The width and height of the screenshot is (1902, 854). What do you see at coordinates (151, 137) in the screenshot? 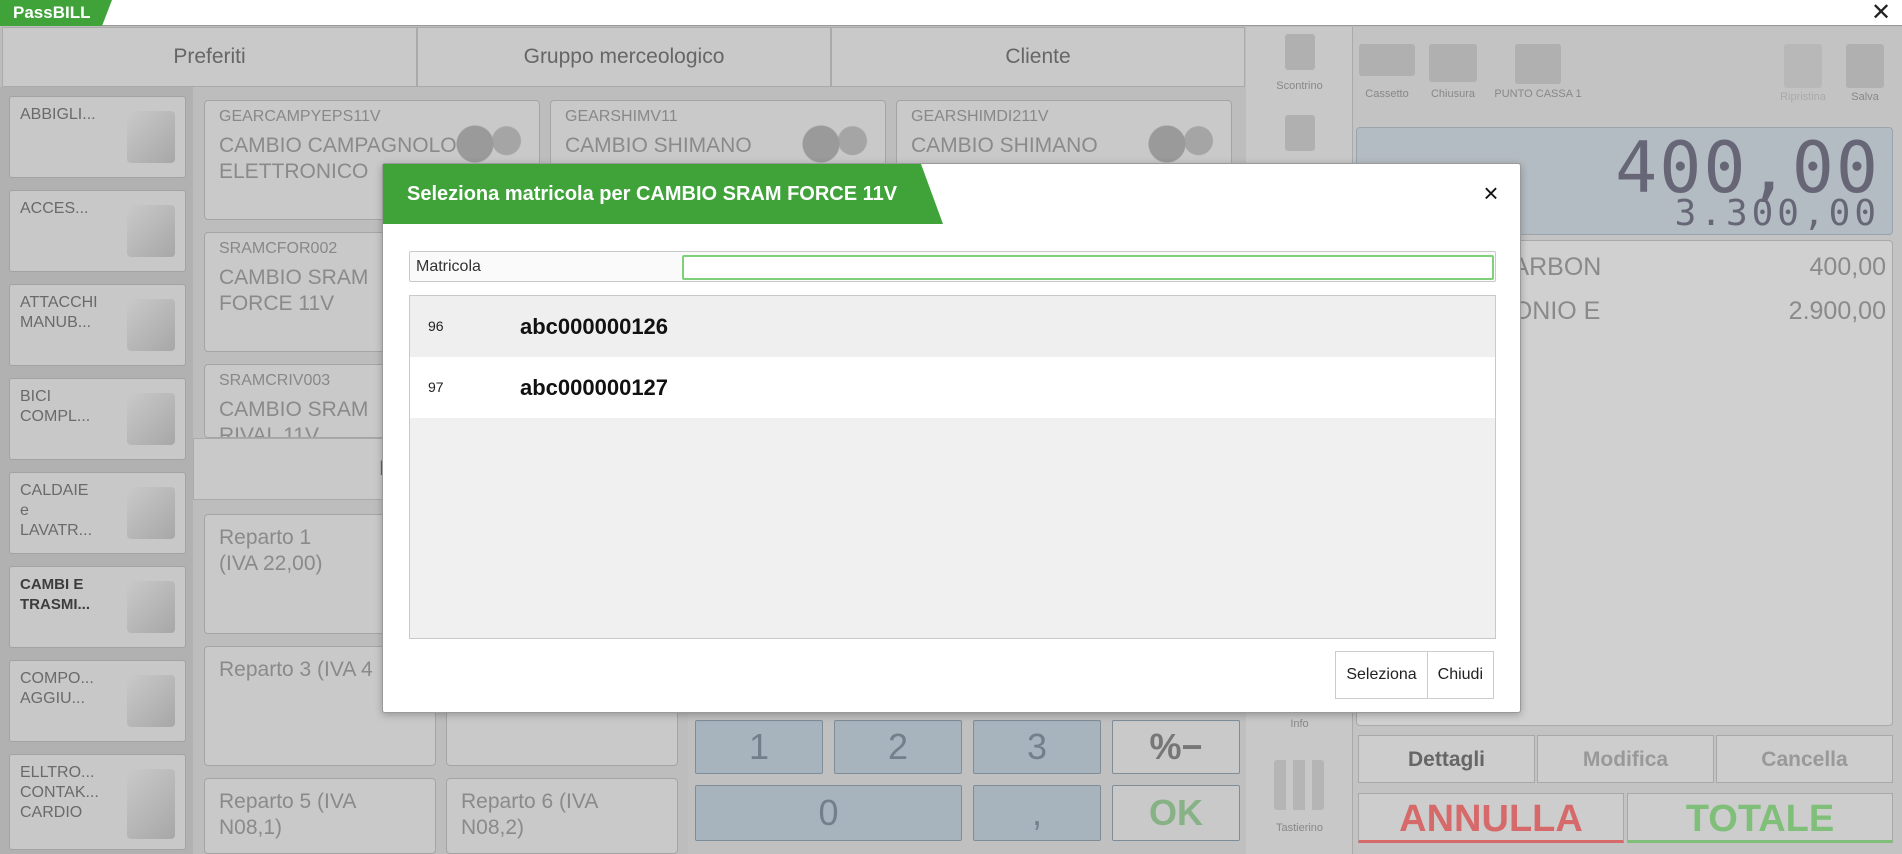
I see `clothing-icon` at bounding box center [151, 137].